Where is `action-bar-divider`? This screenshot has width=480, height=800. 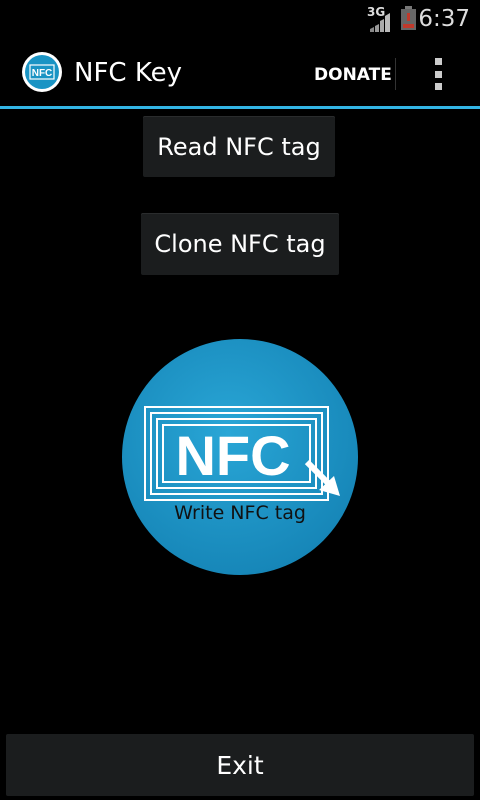
action-bar-divider is located at coordinates (395, 74).